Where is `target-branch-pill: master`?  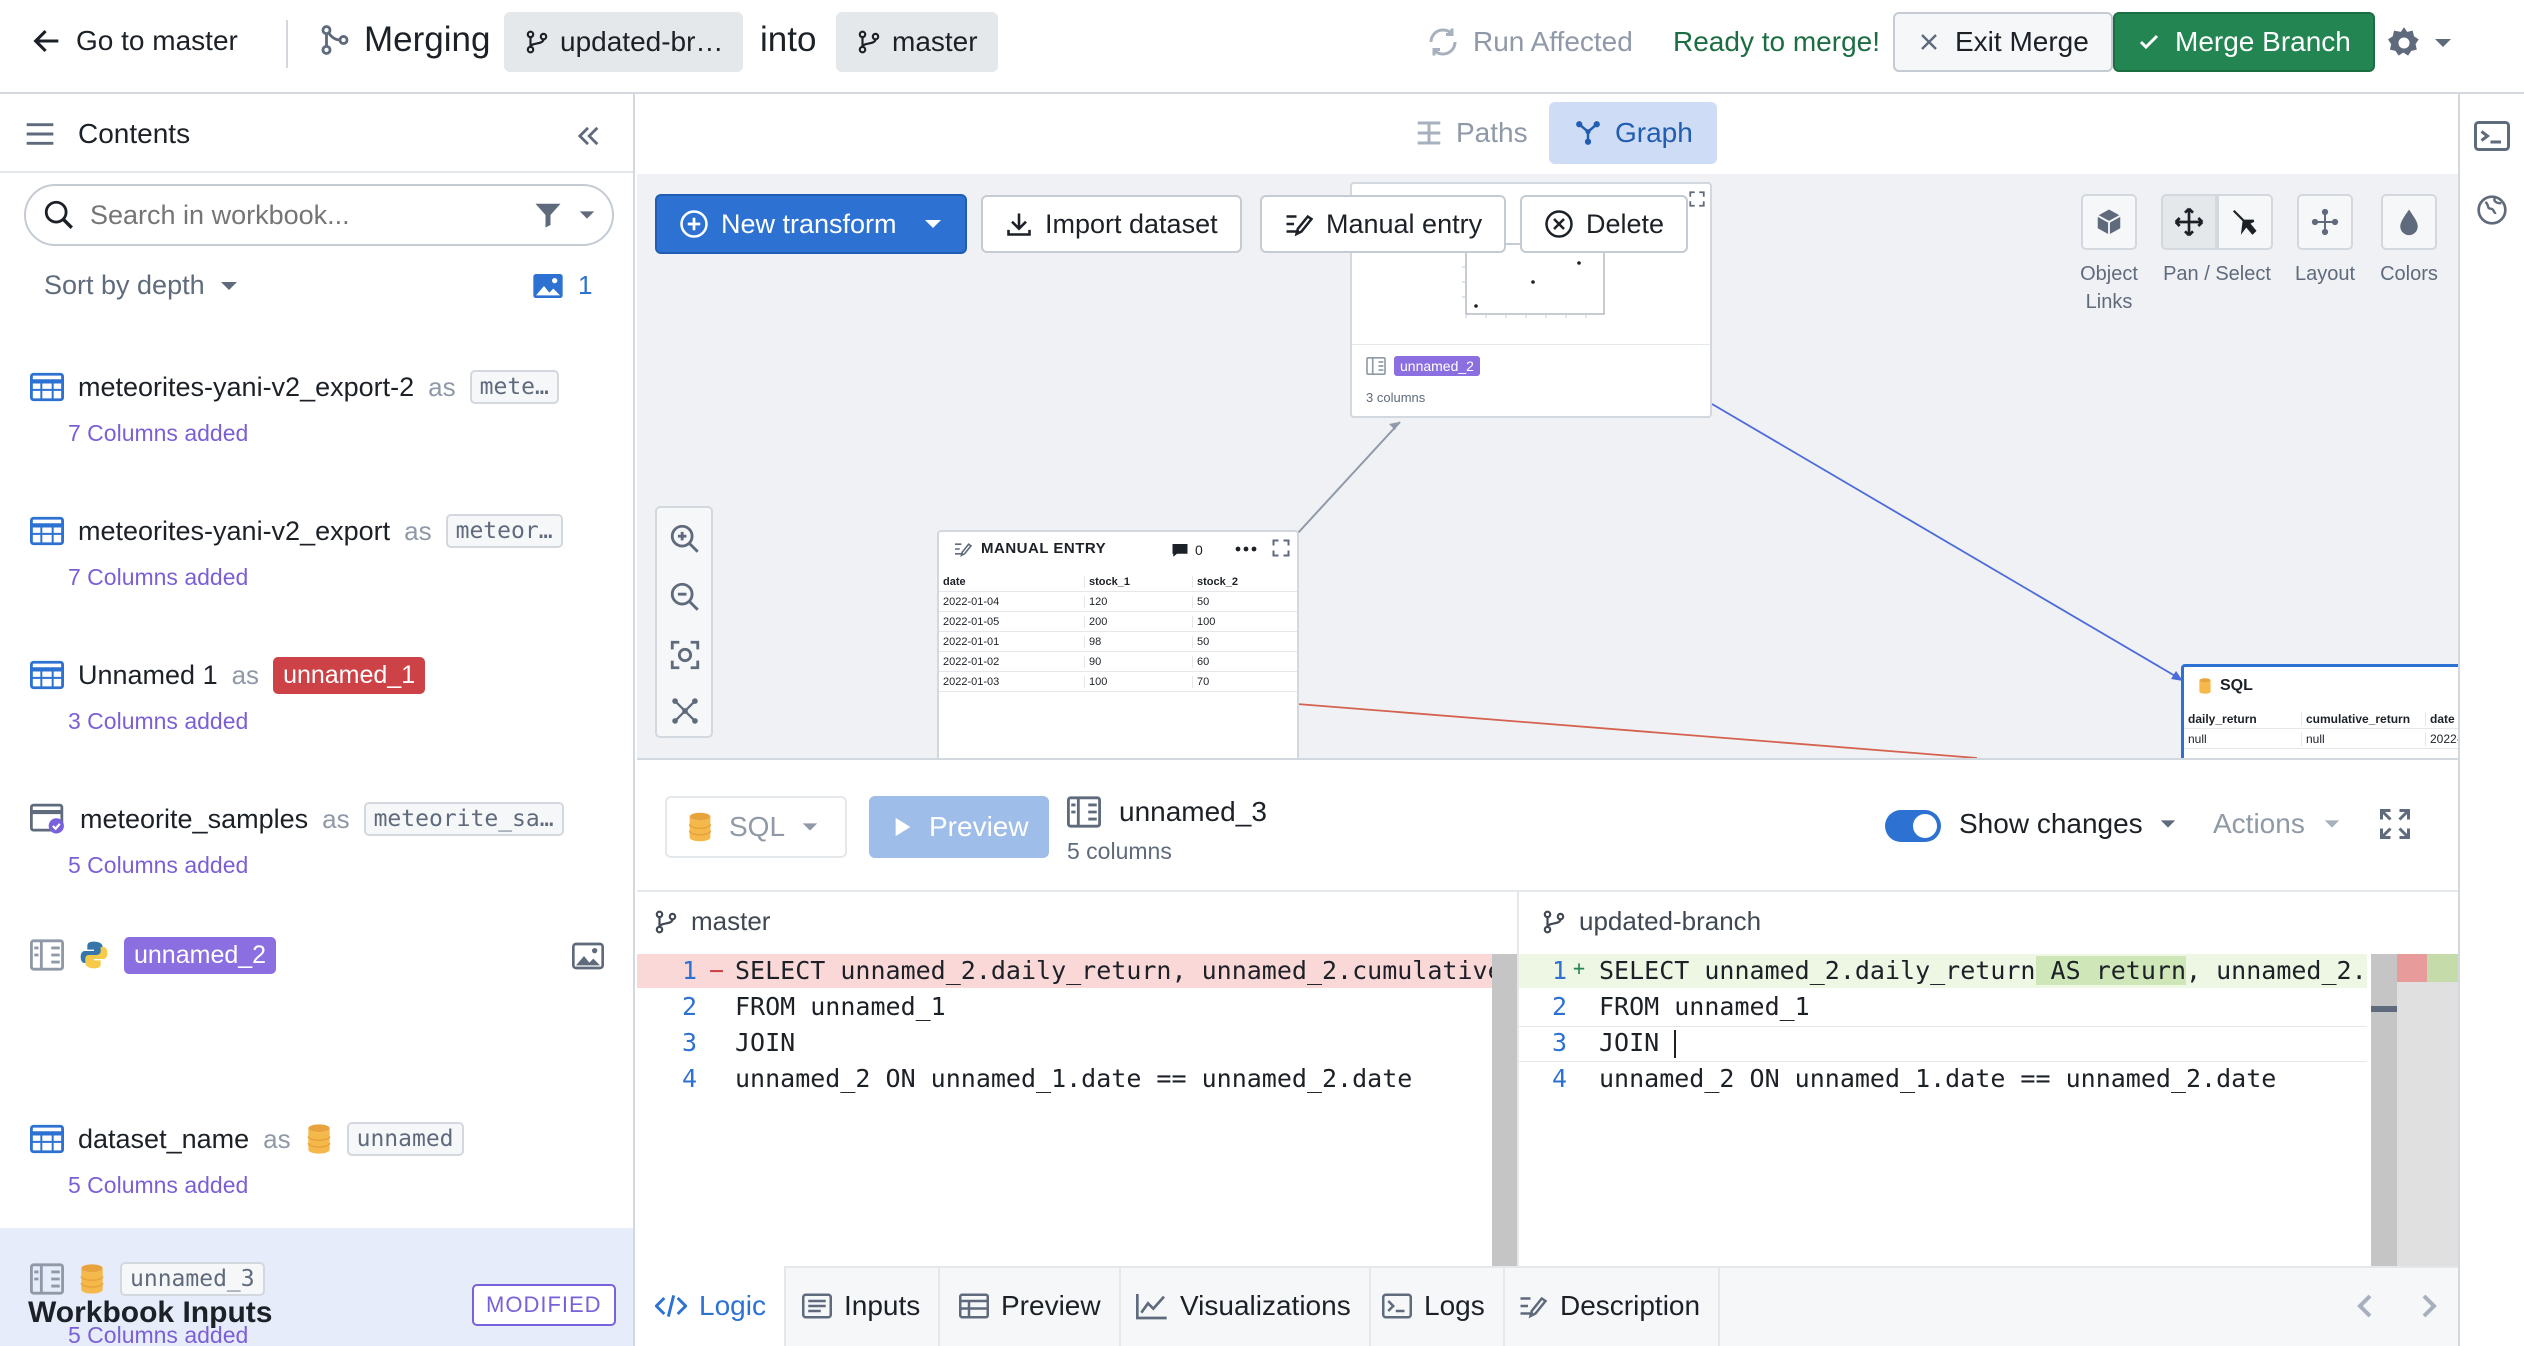 target-branch-pill: master is located at coordinates (917, 42).